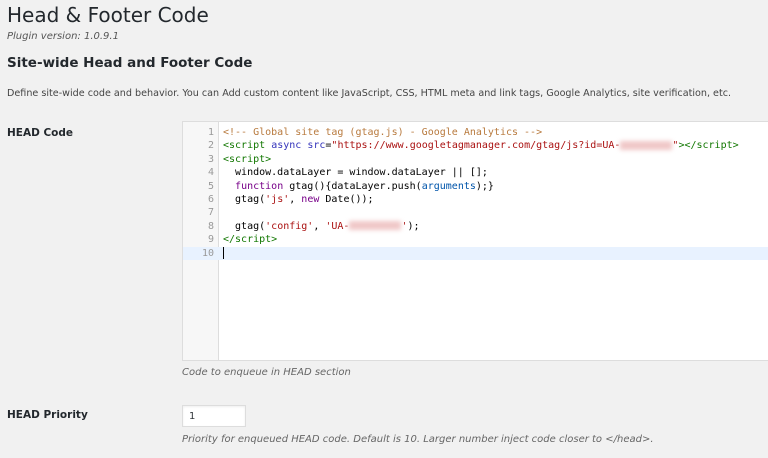  Describe the element at coordinates (63, 36) in the screenshot. I see `plugin-version: Plugin version: 1.0.9.1` at that location.